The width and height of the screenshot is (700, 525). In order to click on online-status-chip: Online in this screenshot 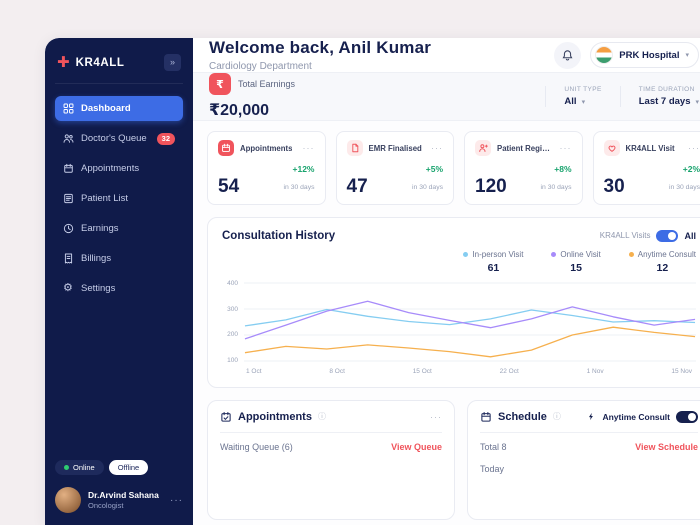, I will do `click(79, 467)`.